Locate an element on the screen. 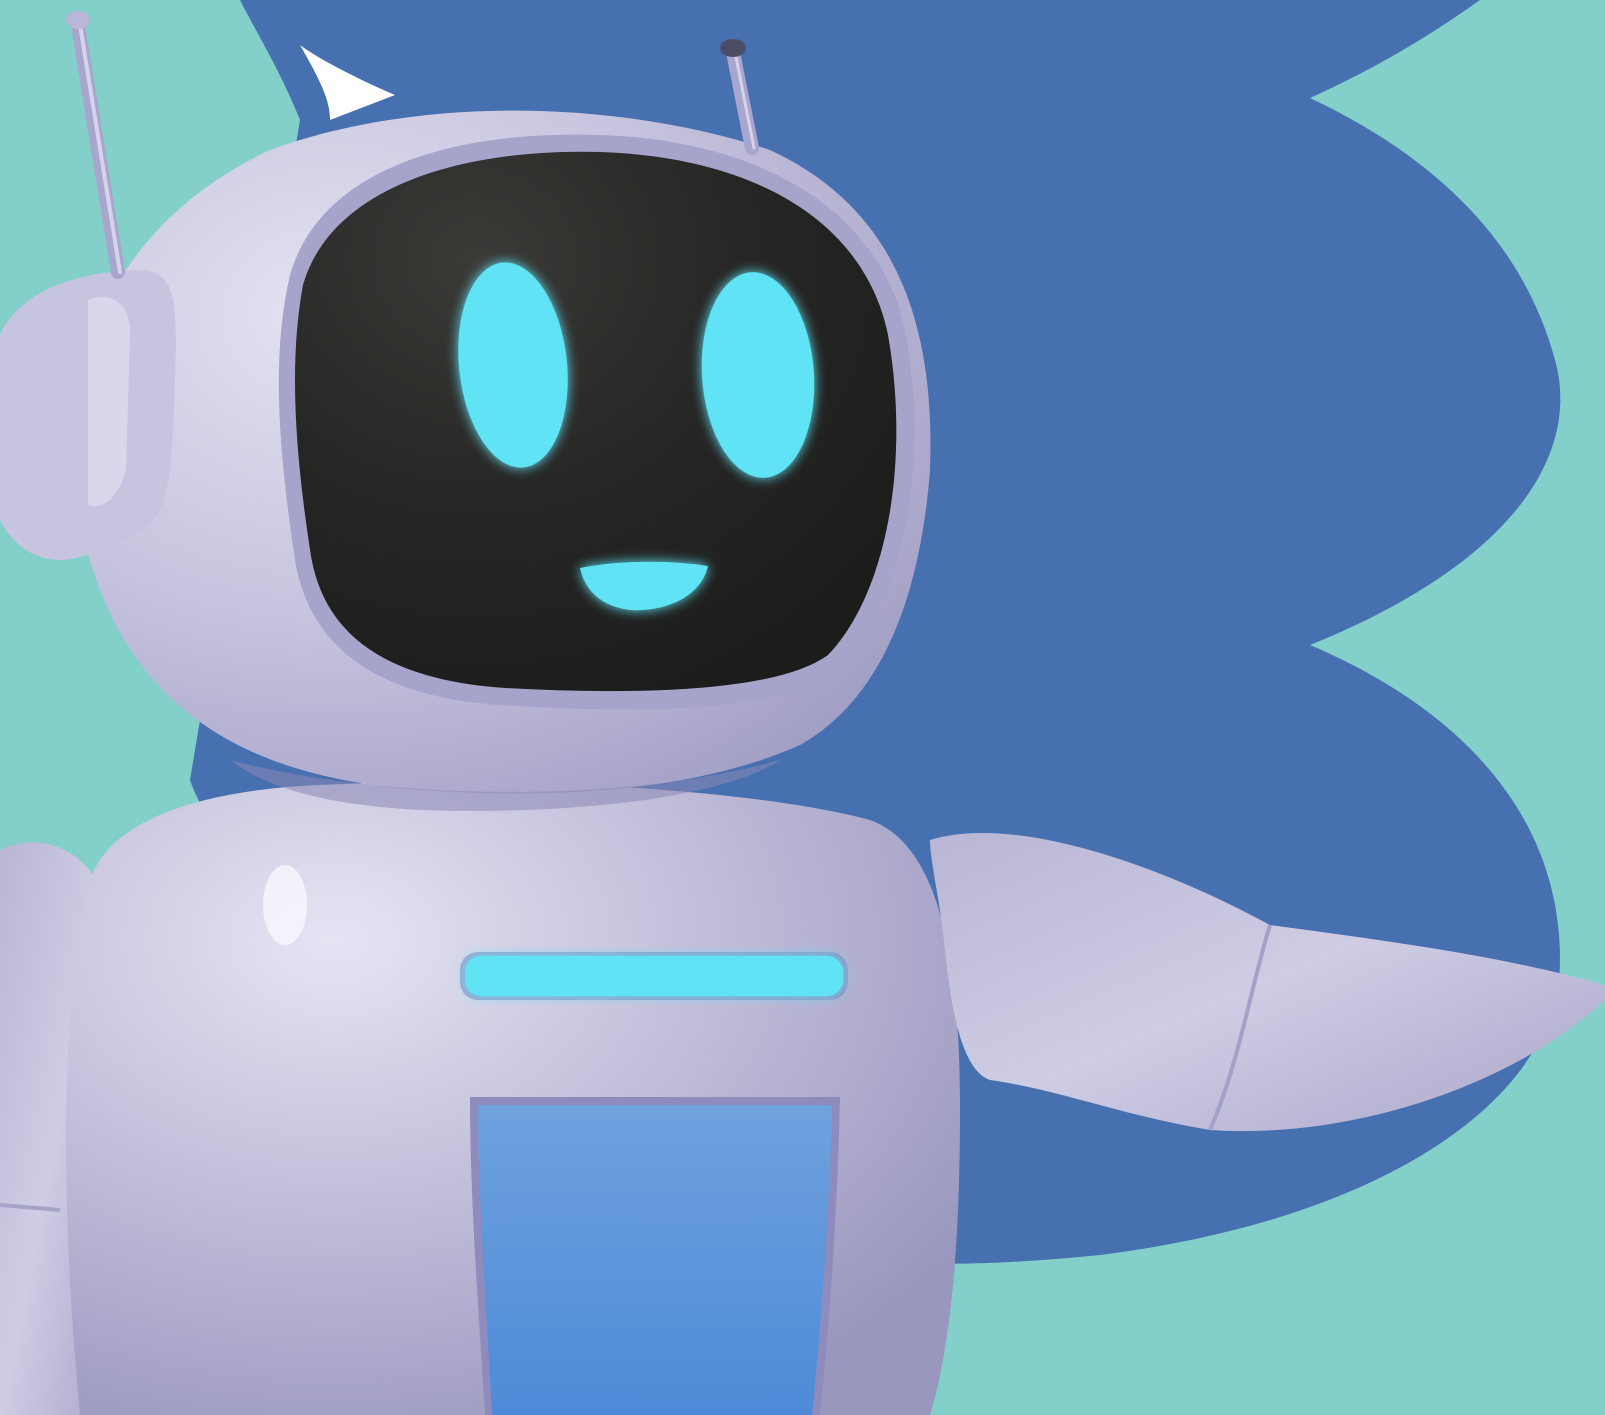  chest-panel-screen is located at coordinates (655, 1260).